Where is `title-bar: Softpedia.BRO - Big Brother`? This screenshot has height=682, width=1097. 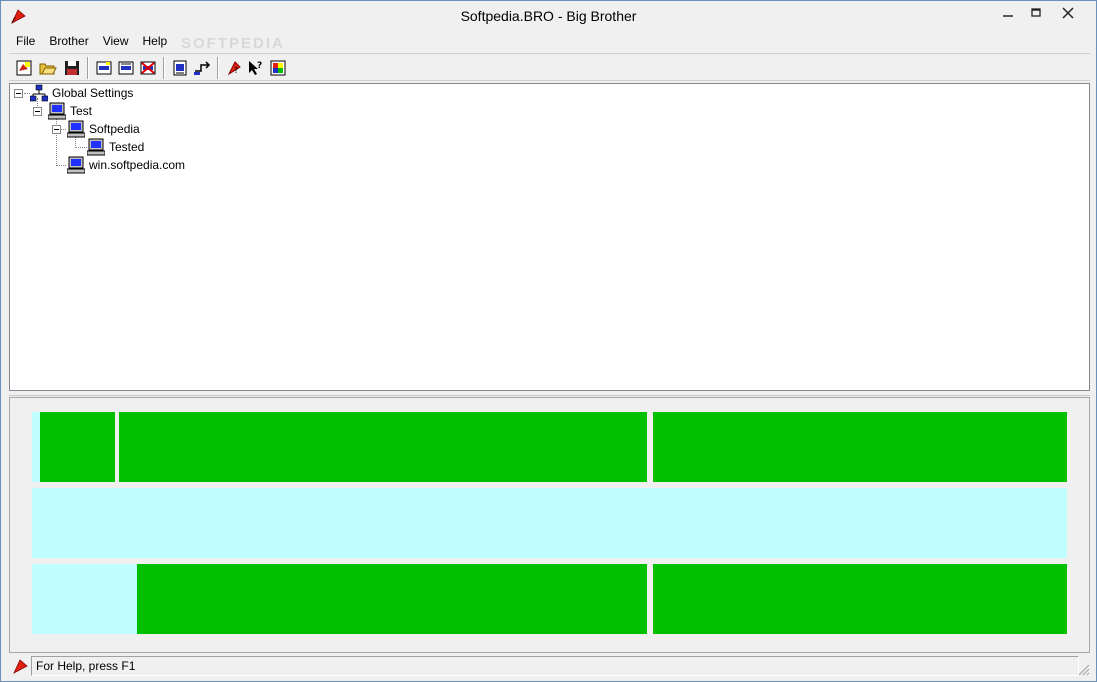
title-bar: Softpedia.BRO - Big Brother is located at coordinates (548, 16).